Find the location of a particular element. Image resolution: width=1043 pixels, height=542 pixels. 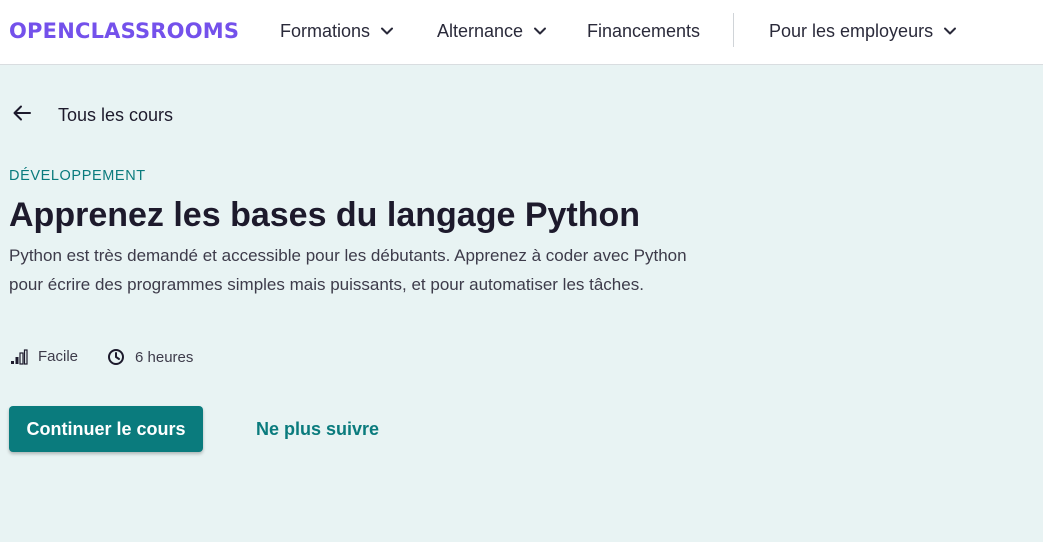

course-duration: 6 heures is located at coordinates (150, 357).